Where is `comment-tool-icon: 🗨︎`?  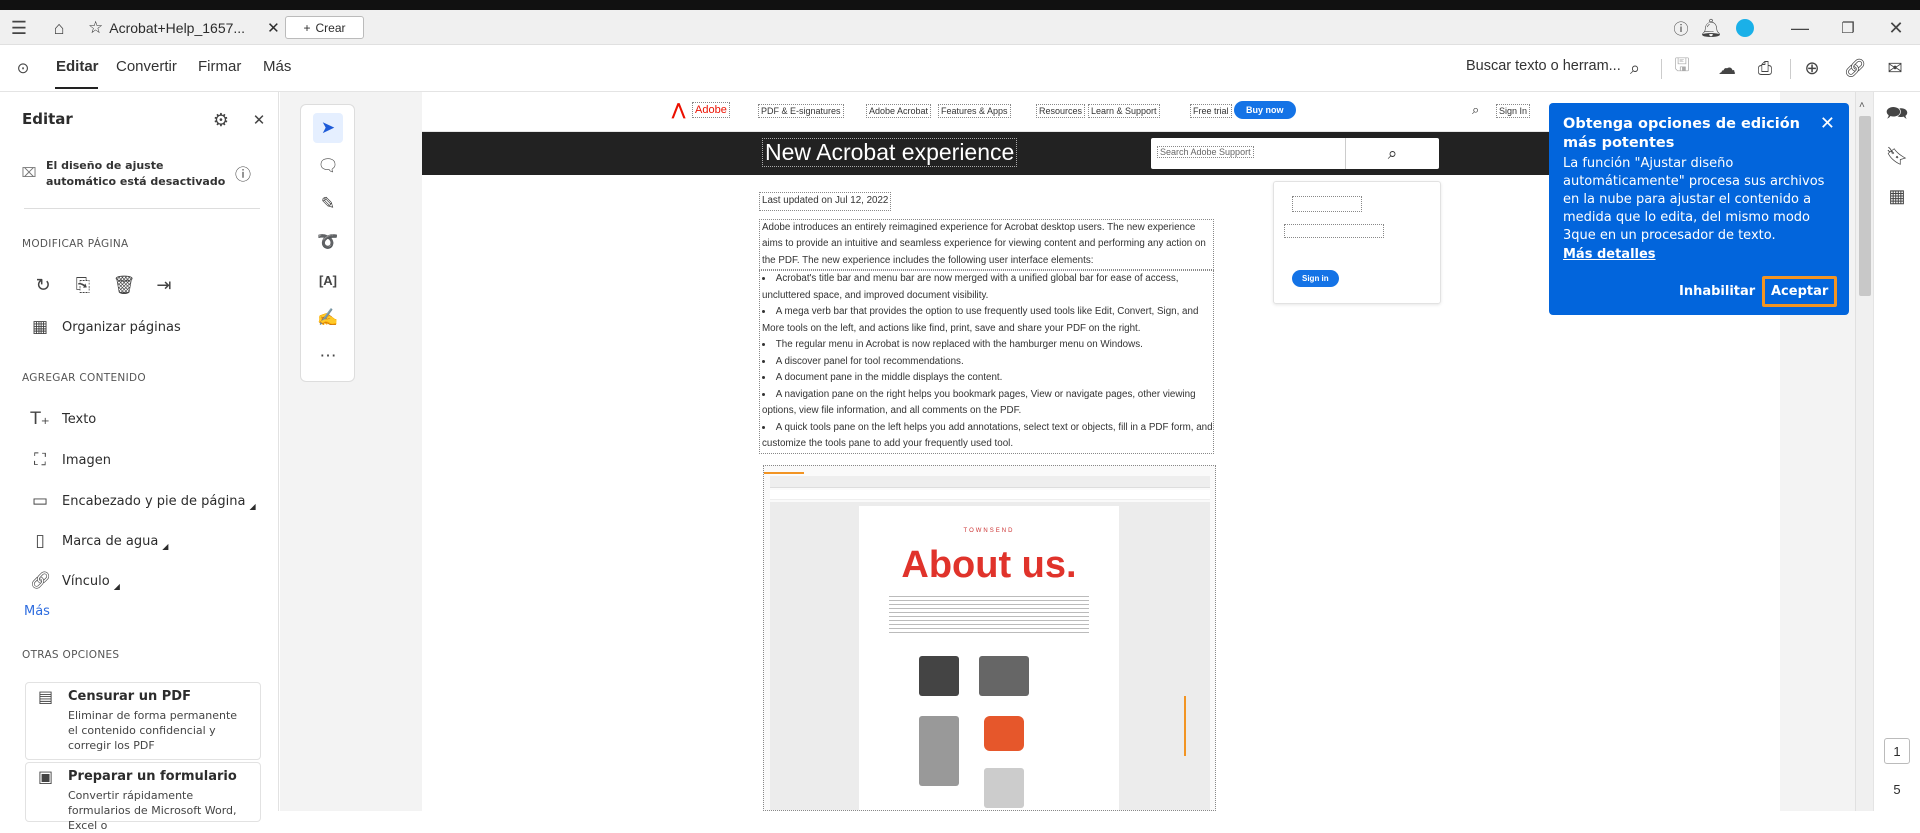 comment-tool-icon: 🗨︎ is located at coordinates (328, 166).